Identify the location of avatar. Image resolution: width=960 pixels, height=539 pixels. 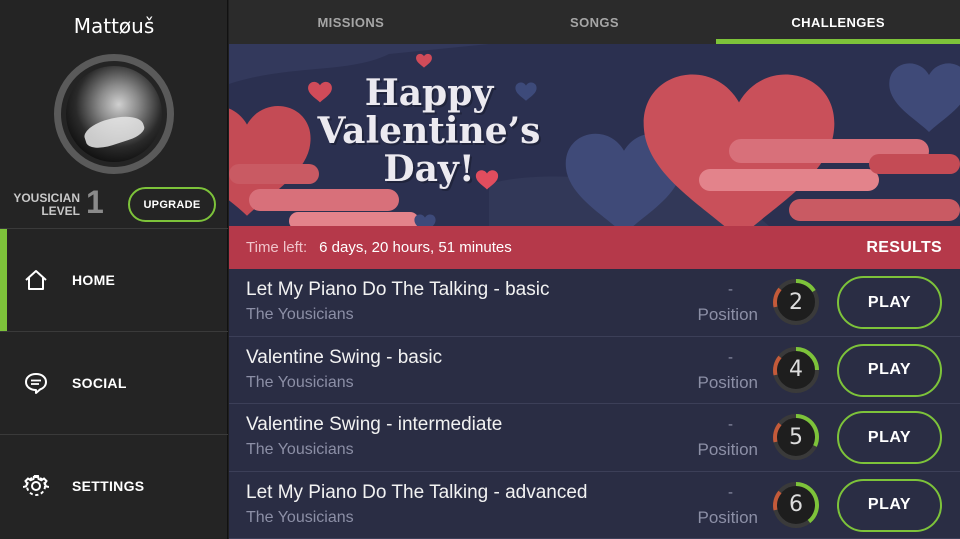
(114, 114).